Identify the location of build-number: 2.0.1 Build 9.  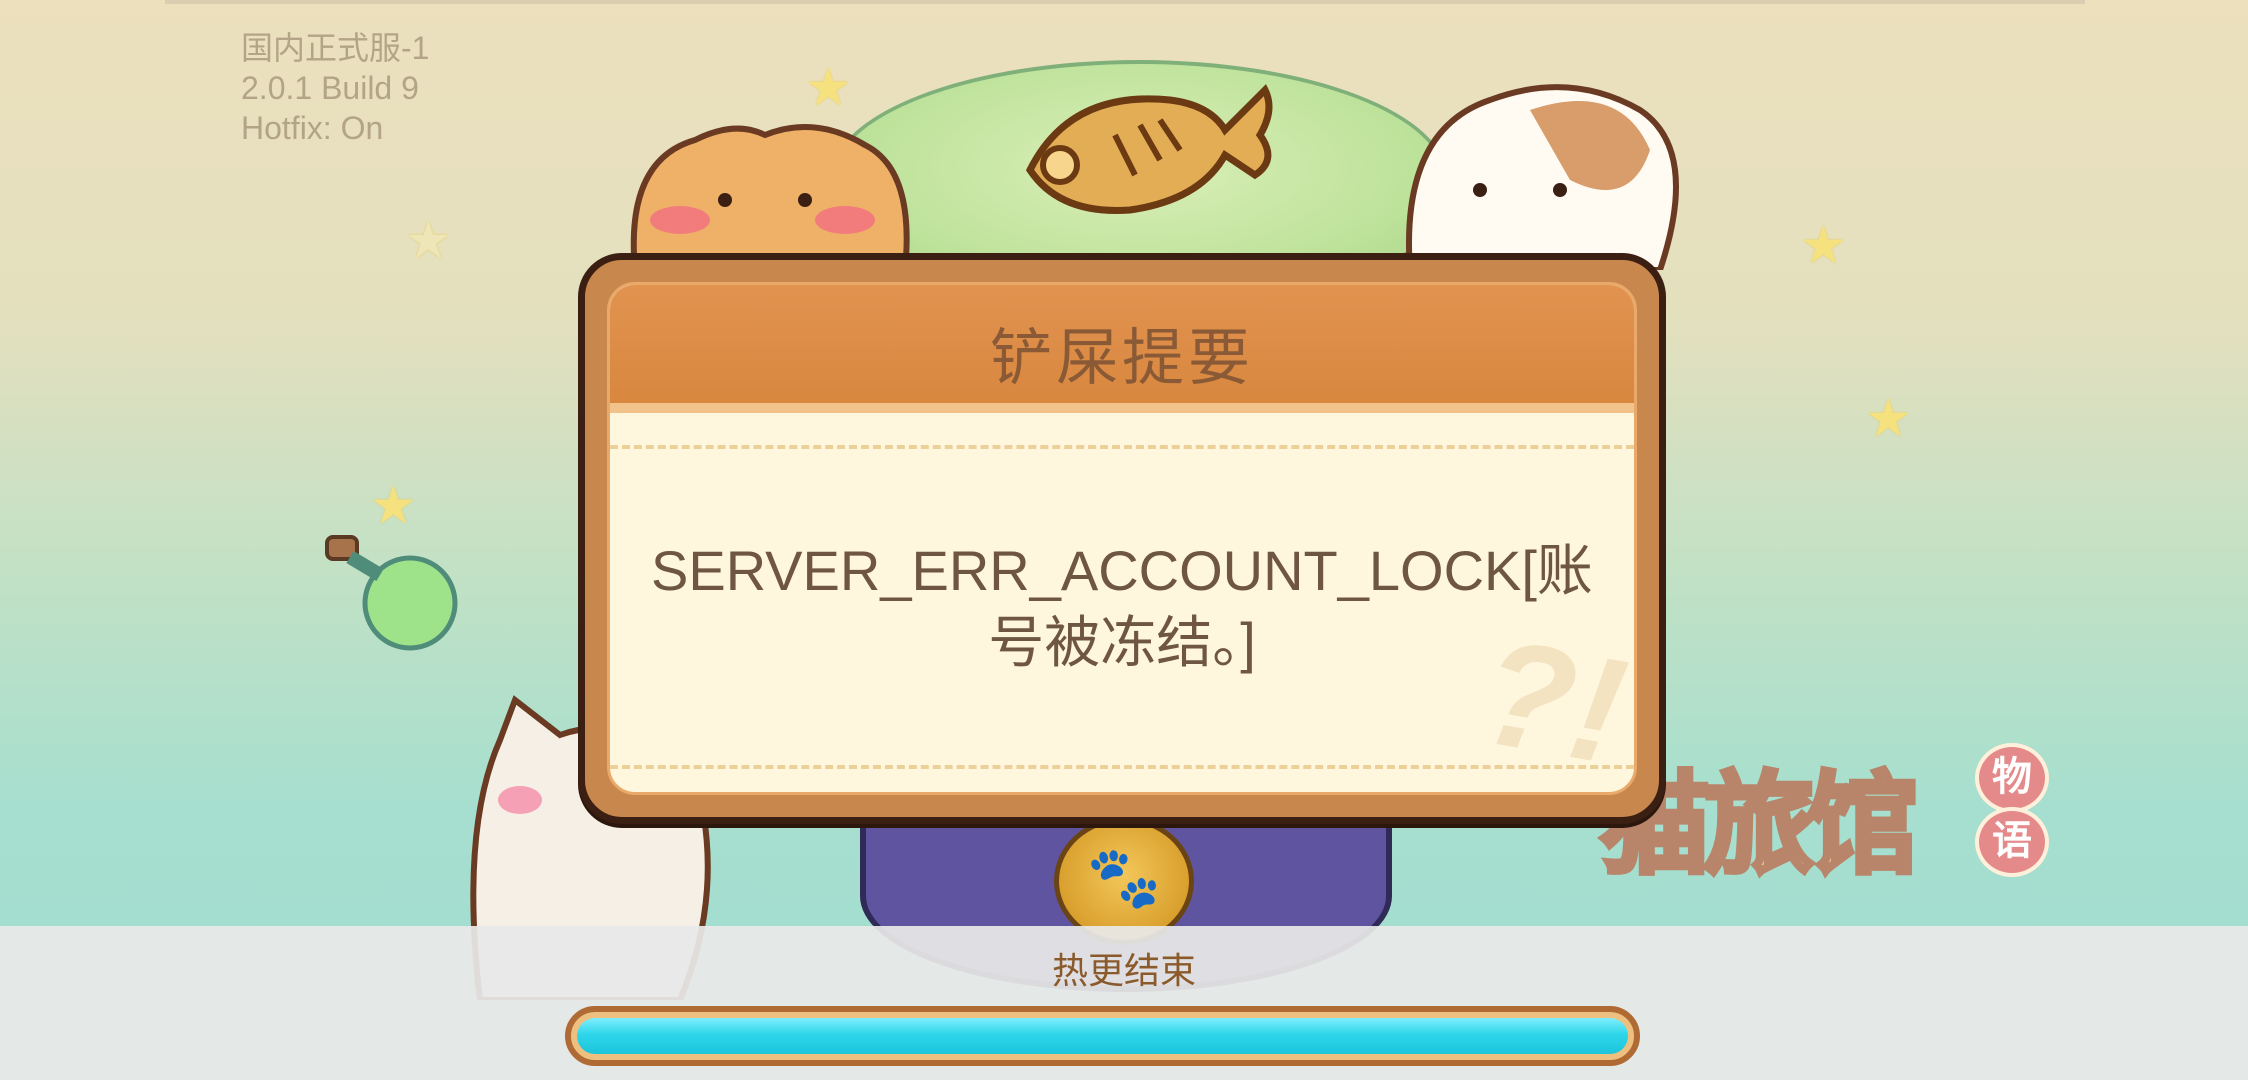
(330, 88).